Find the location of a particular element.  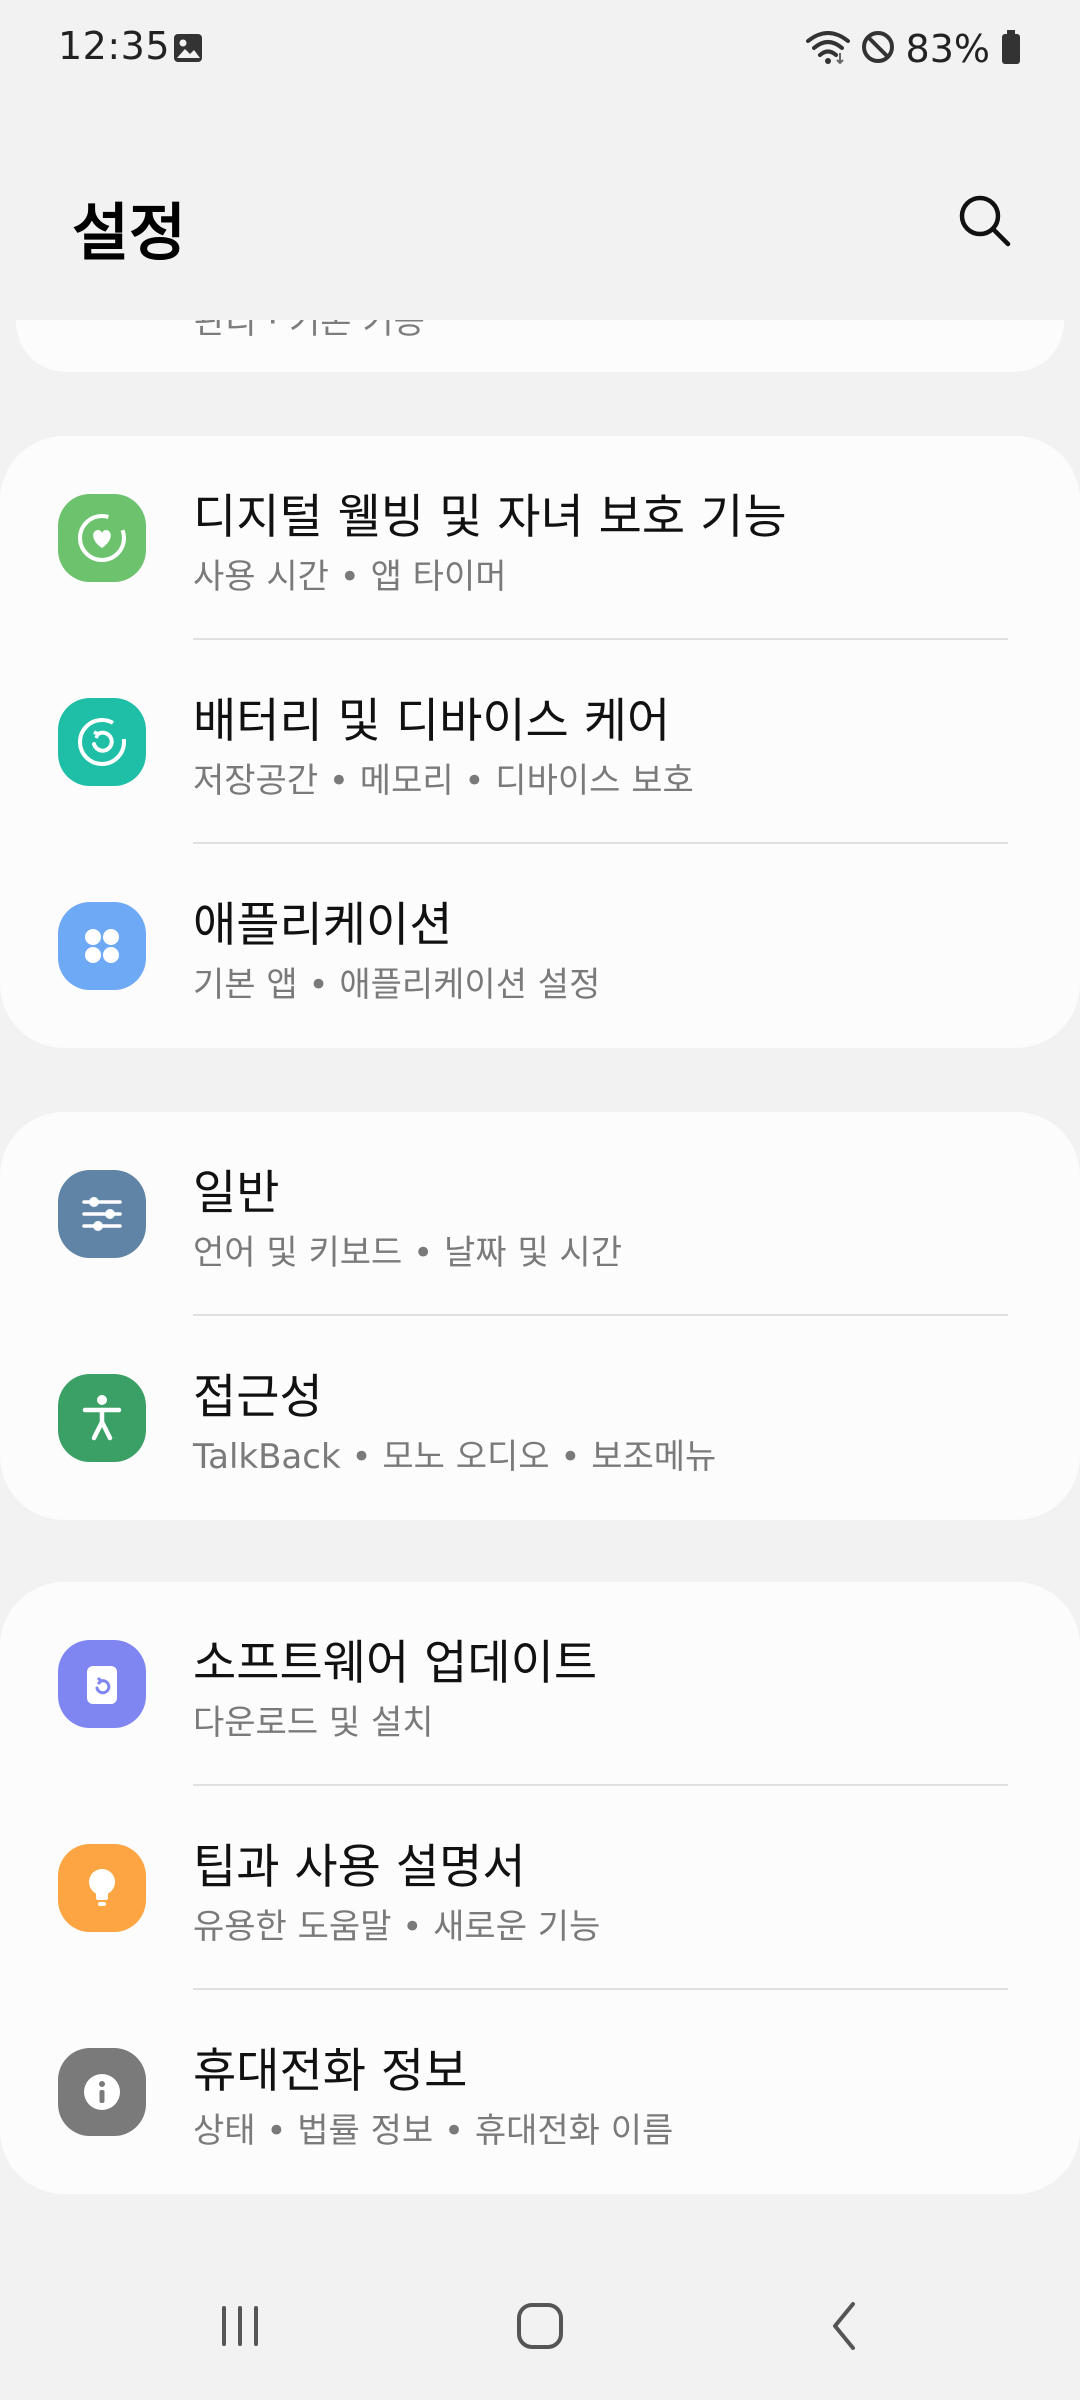

page-title: 설정 is located at coordinates (129, 232).